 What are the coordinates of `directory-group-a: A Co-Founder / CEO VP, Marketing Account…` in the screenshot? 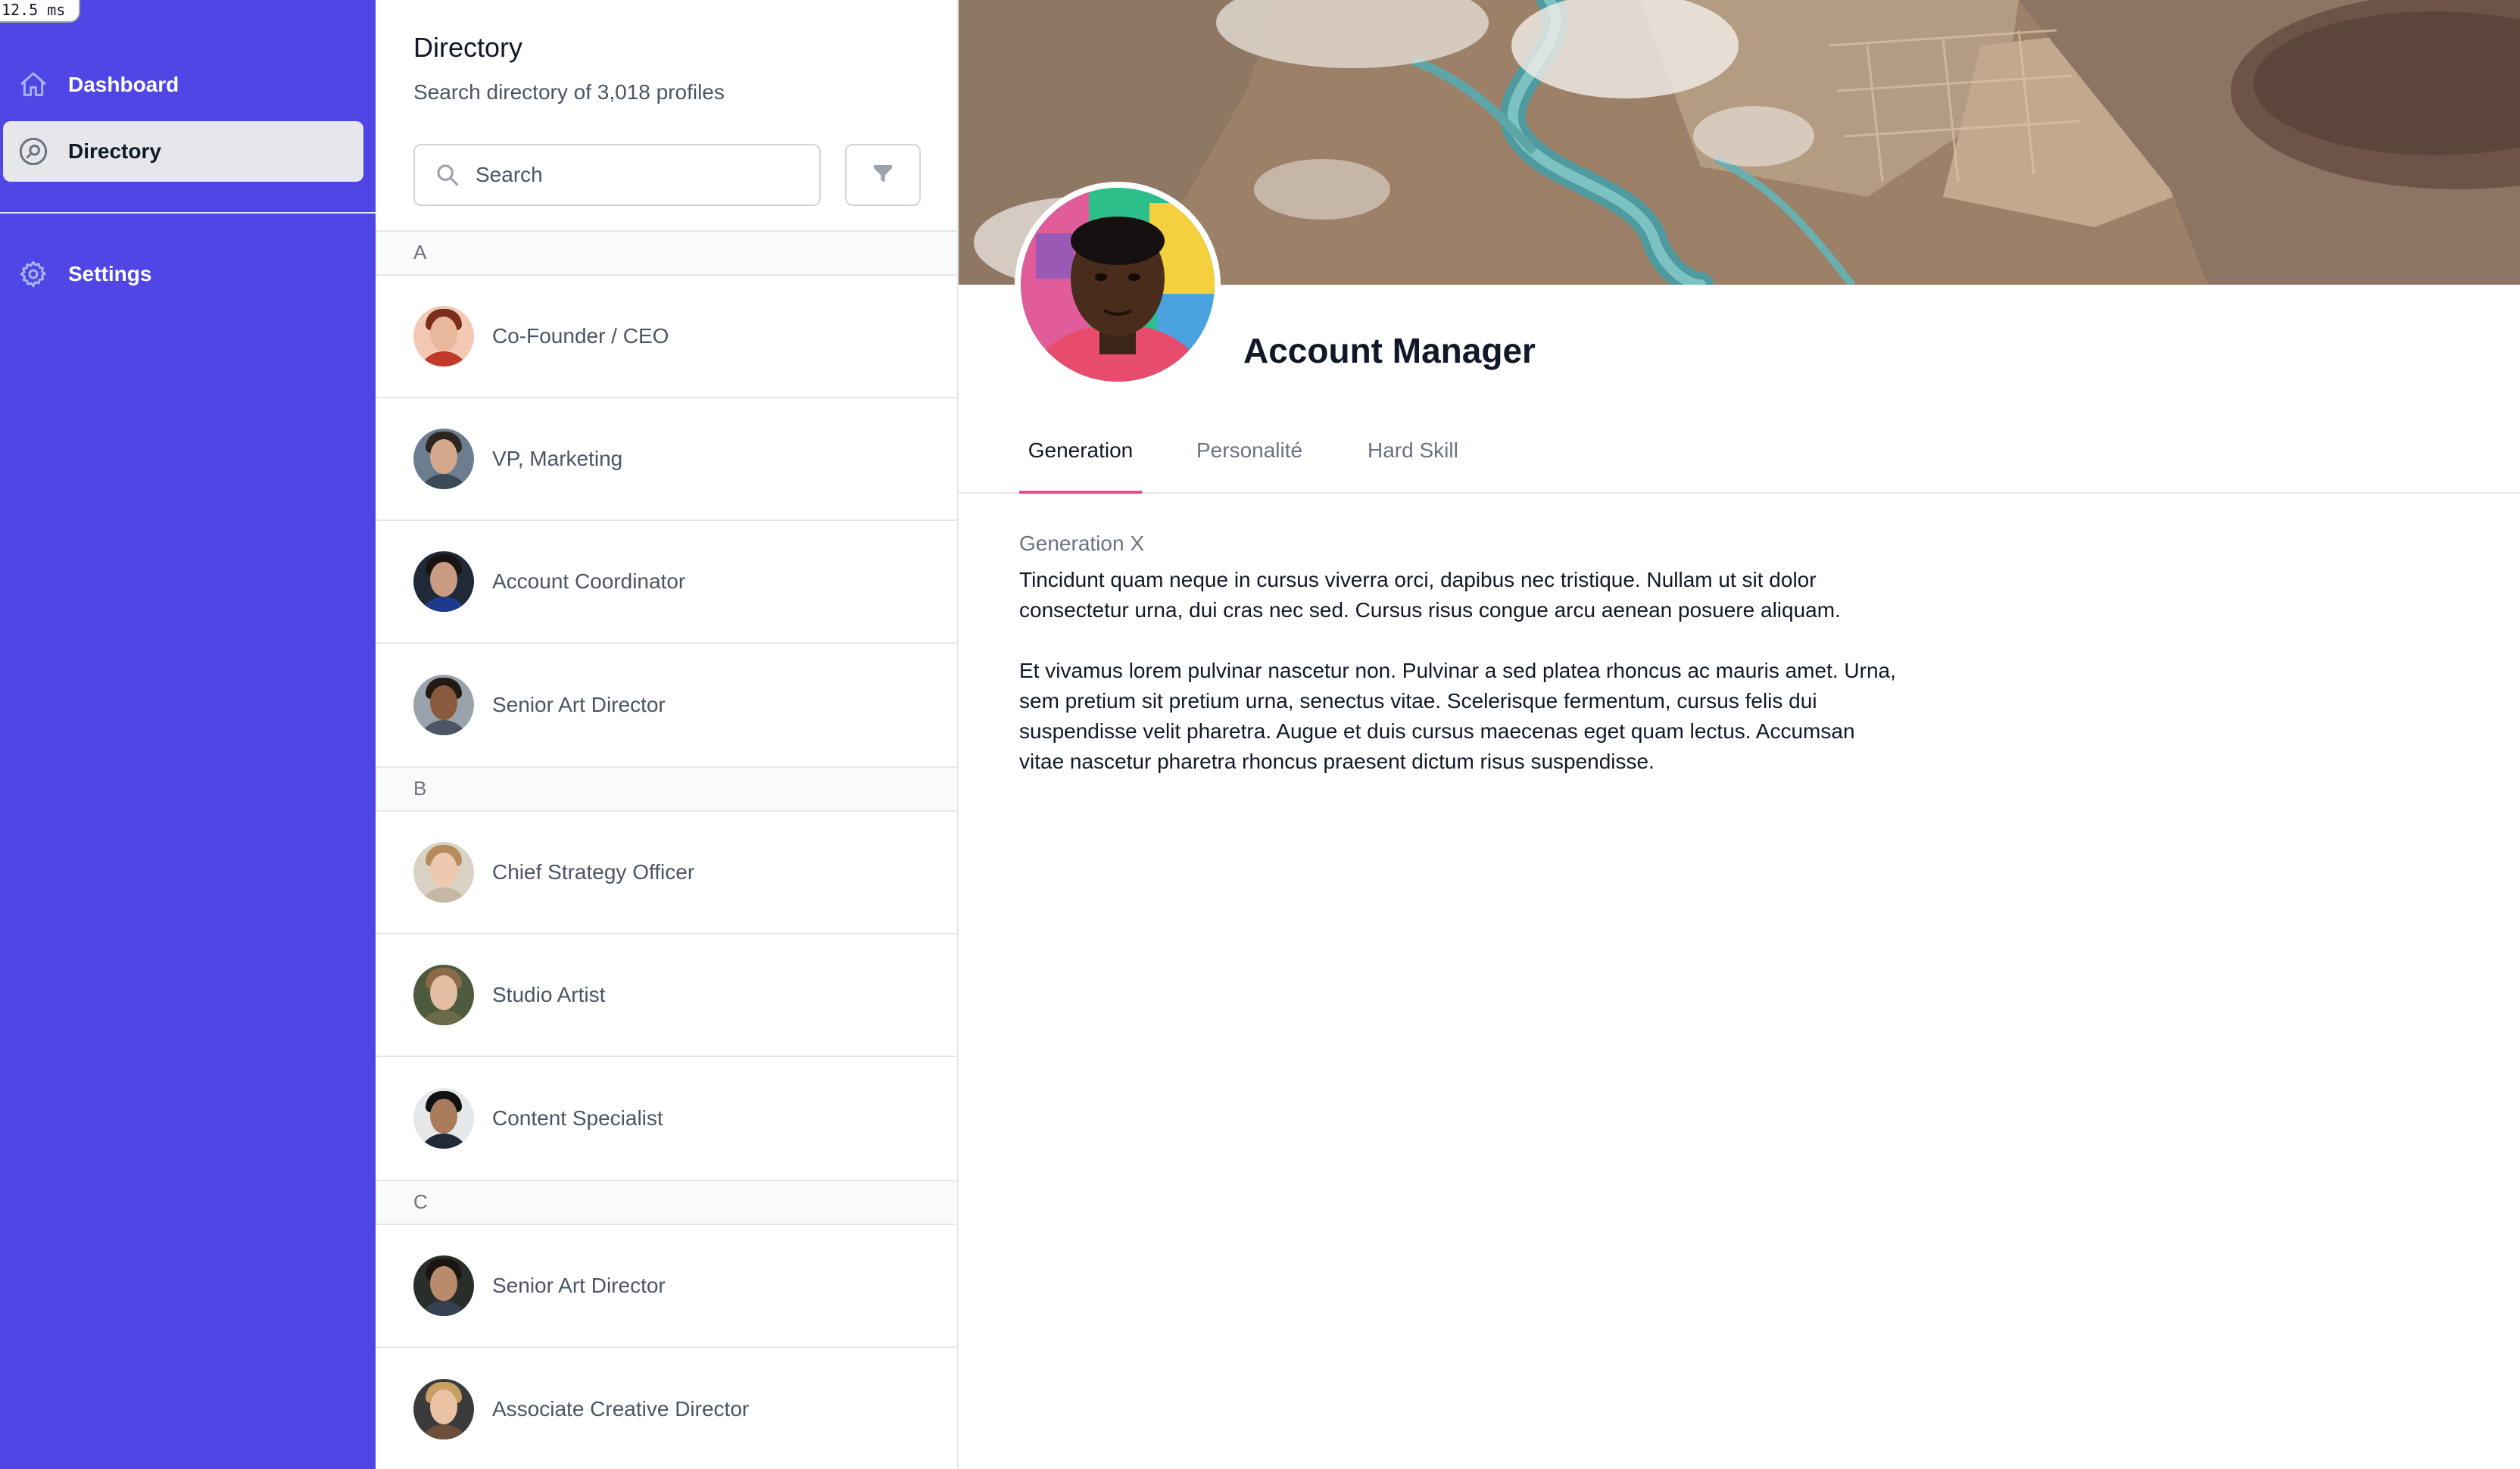 It's located at (666, 498).